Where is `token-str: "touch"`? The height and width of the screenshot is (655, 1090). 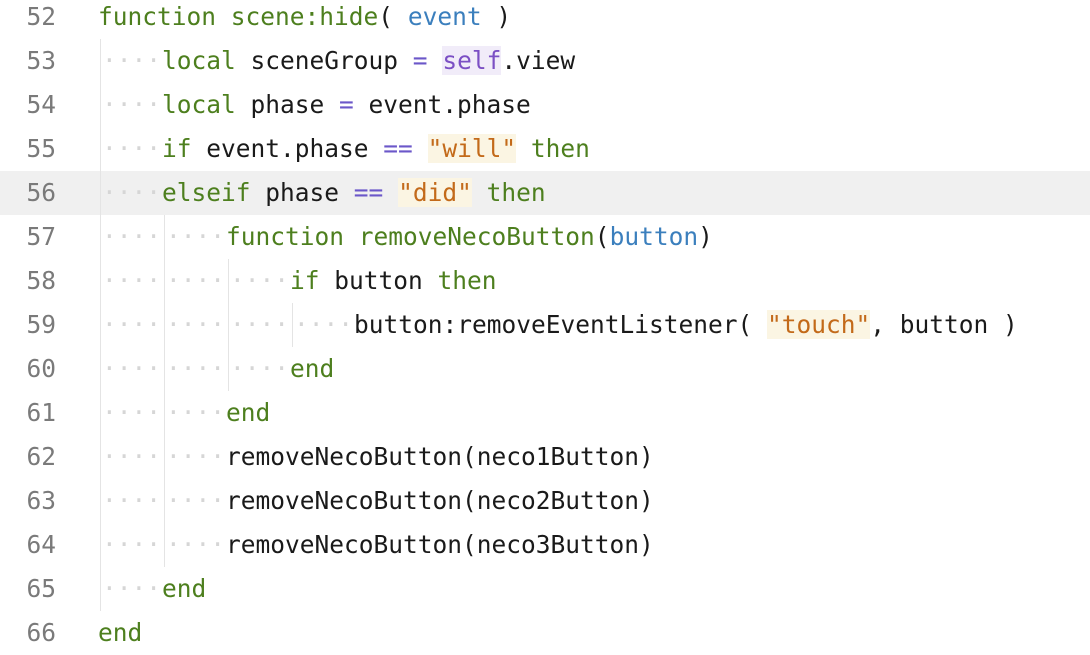
token-str: "touch" is located at coordinates (819, 324).